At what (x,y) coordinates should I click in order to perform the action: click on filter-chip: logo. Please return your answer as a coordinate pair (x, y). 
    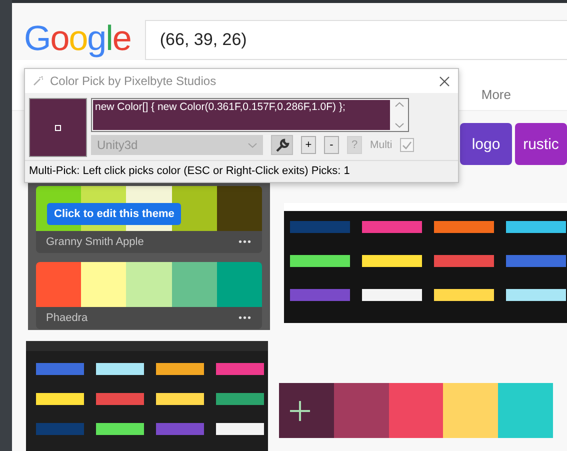
    Looking at the image, I should click on (486, 144).